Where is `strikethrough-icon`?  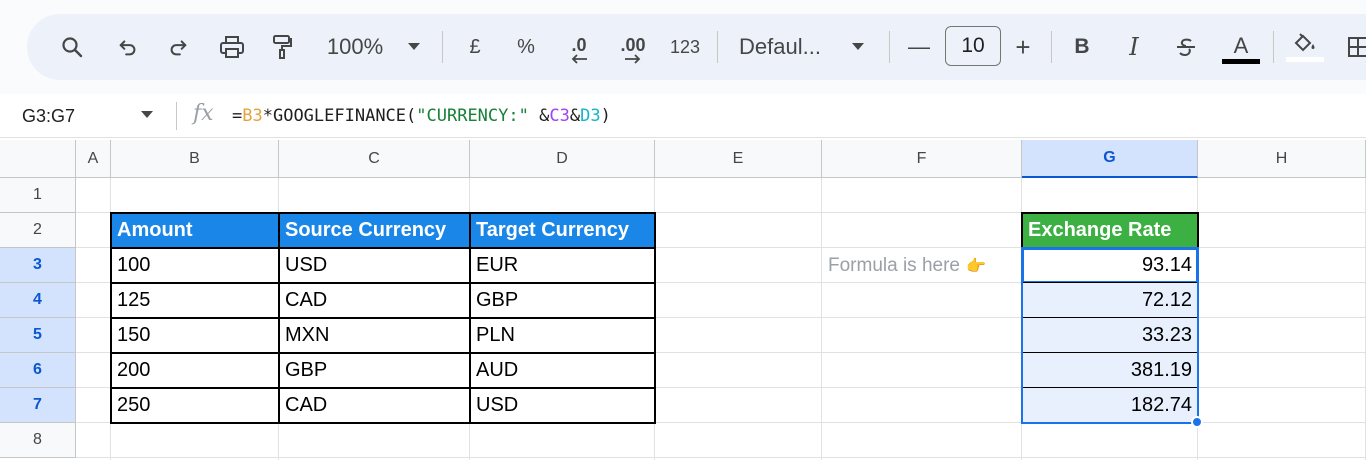 strikethrough-icon is located at coordinates (1186, 47).